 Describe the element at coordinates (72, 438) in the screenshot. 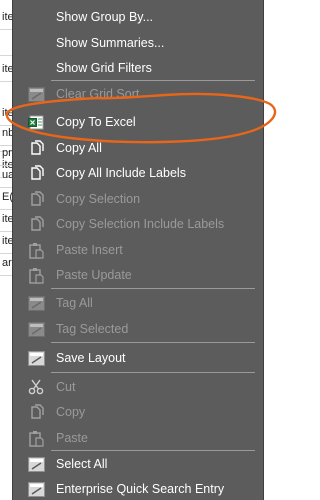

I see `menu-item-label: Paste` at that location.